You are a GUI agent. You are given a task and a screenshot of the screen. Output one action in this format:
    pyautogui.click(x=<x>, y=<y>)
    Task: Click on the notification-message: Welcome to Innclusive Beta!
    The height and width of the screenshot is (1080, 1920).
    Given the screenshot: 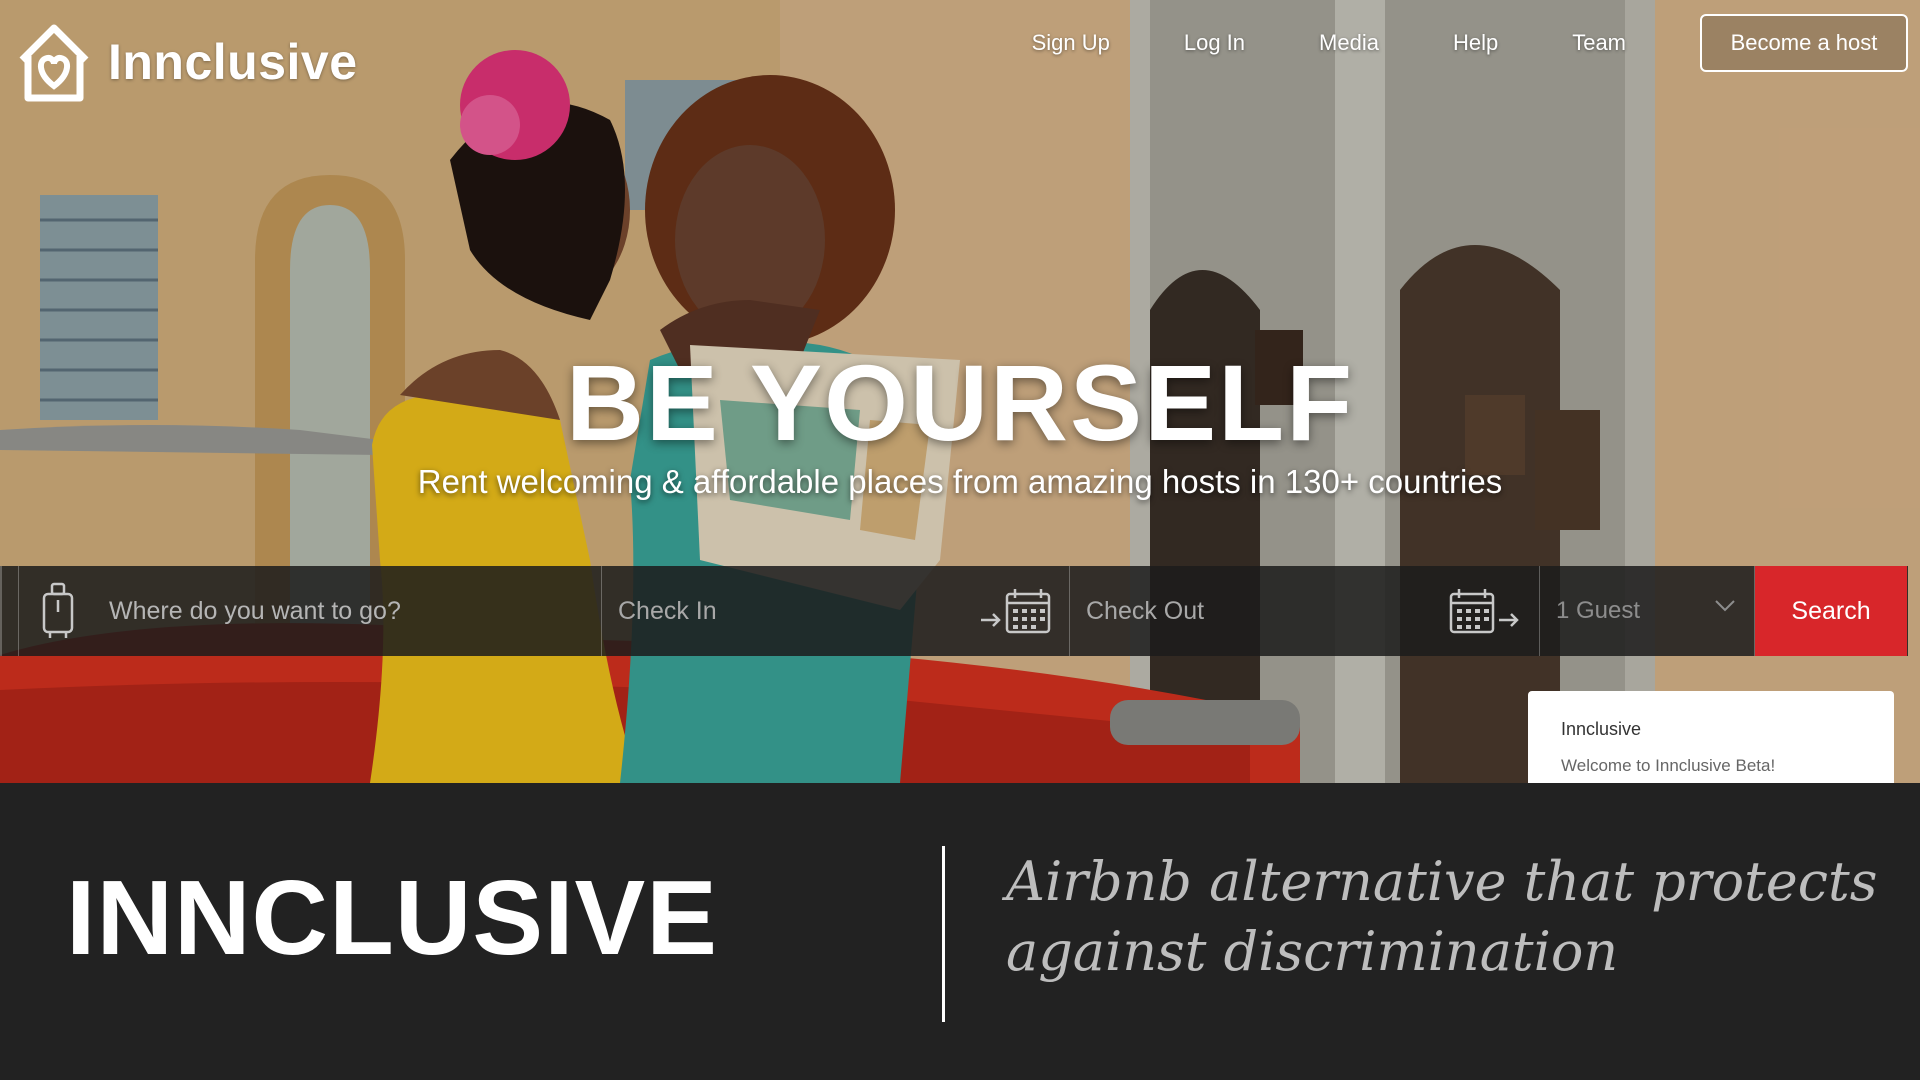 What is the action you would take?
    pyautogui.click(x=1668, y=765)
    